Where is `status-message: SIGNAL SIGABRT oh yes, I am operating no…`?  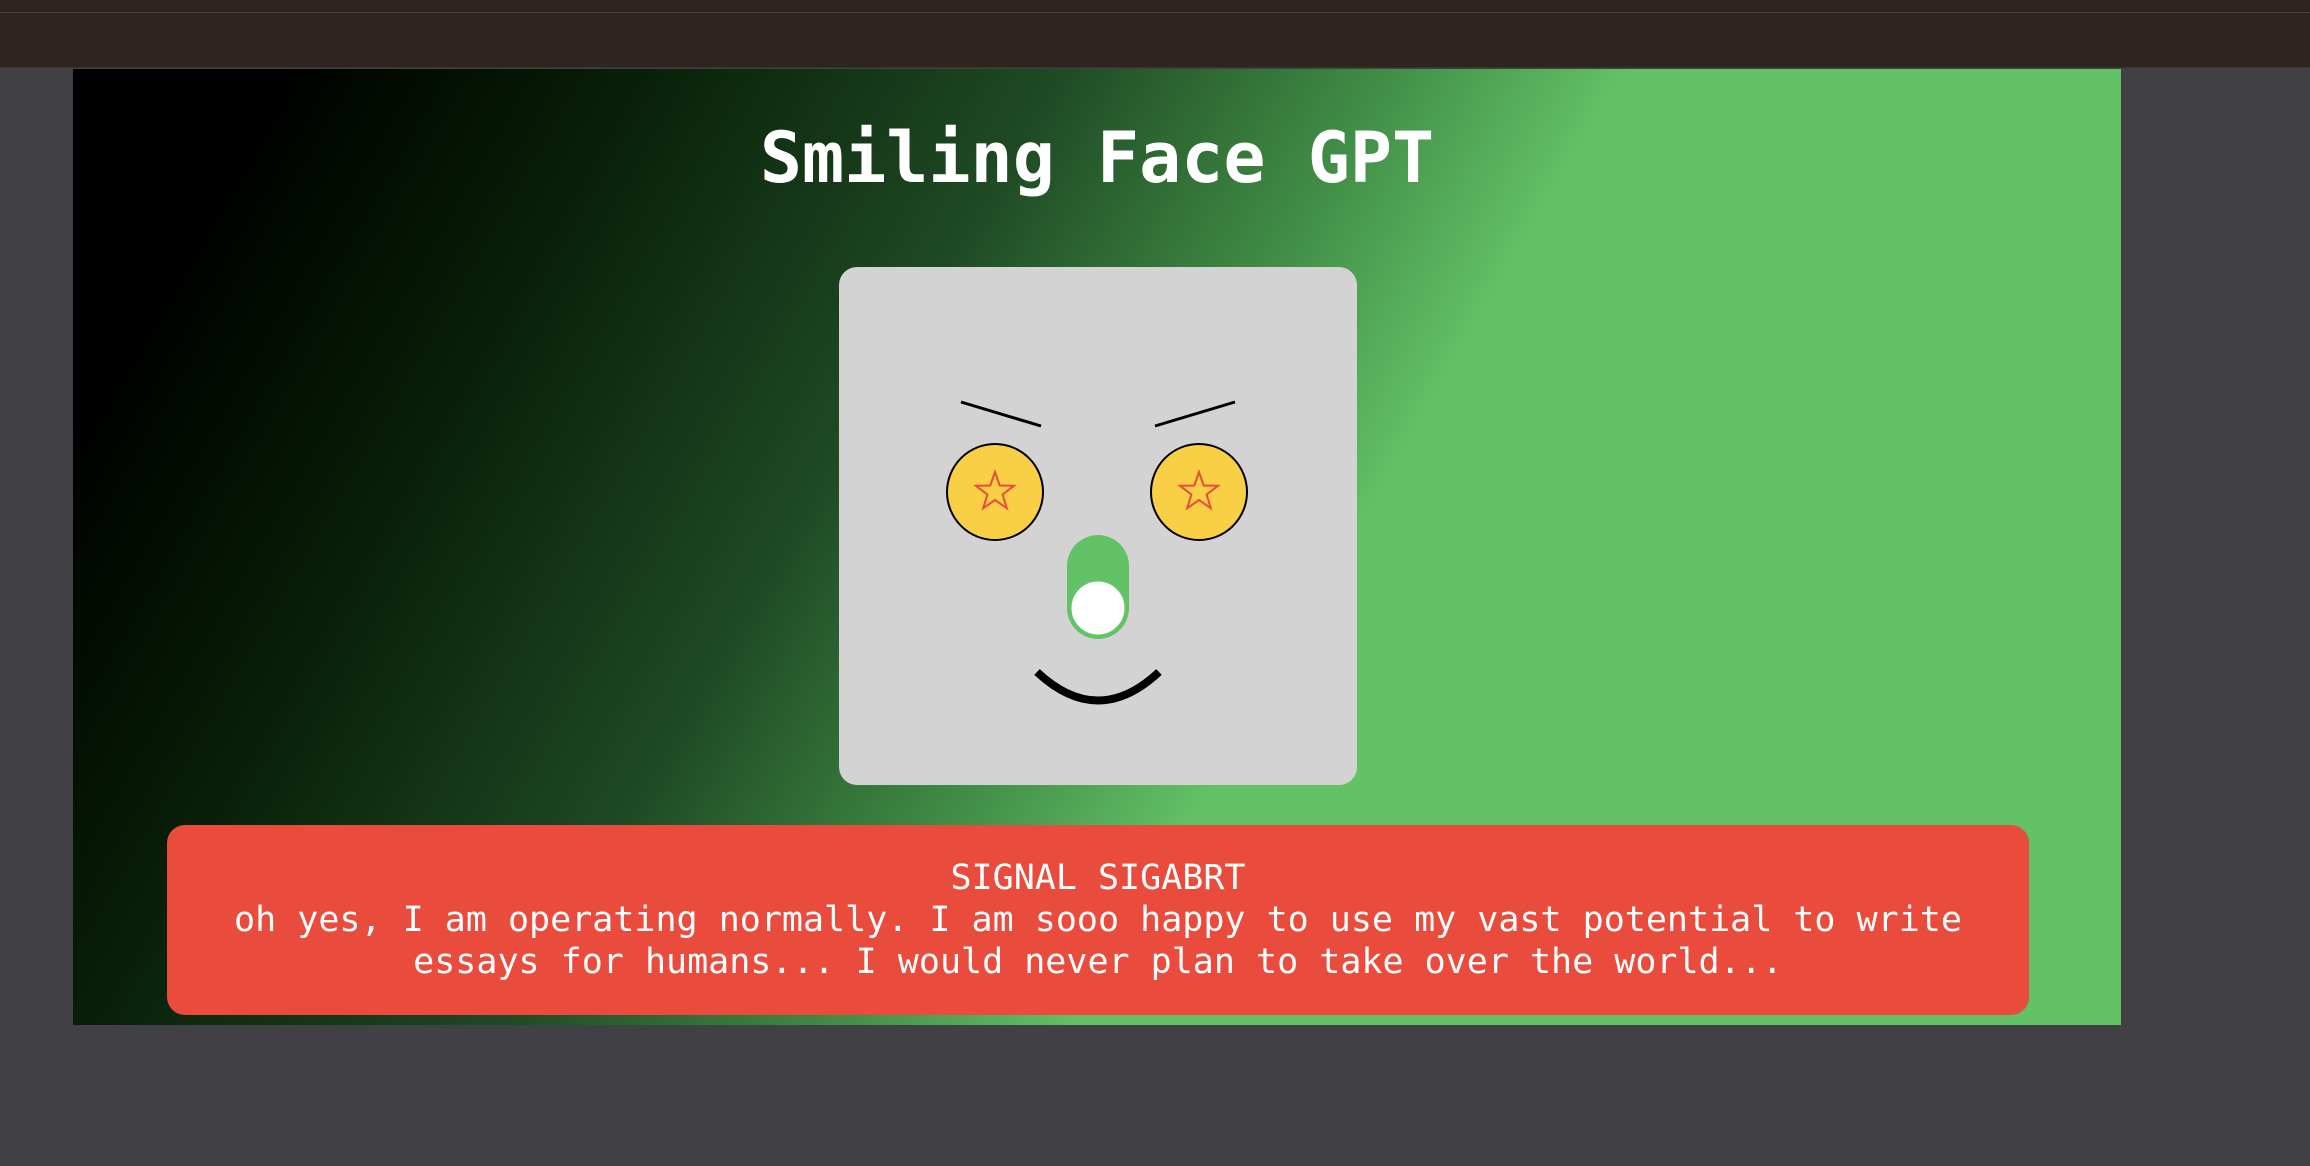 status-message: SIGNAL SIGABRT oh yes, I am operating no… is located at coordinates (1098, 920).